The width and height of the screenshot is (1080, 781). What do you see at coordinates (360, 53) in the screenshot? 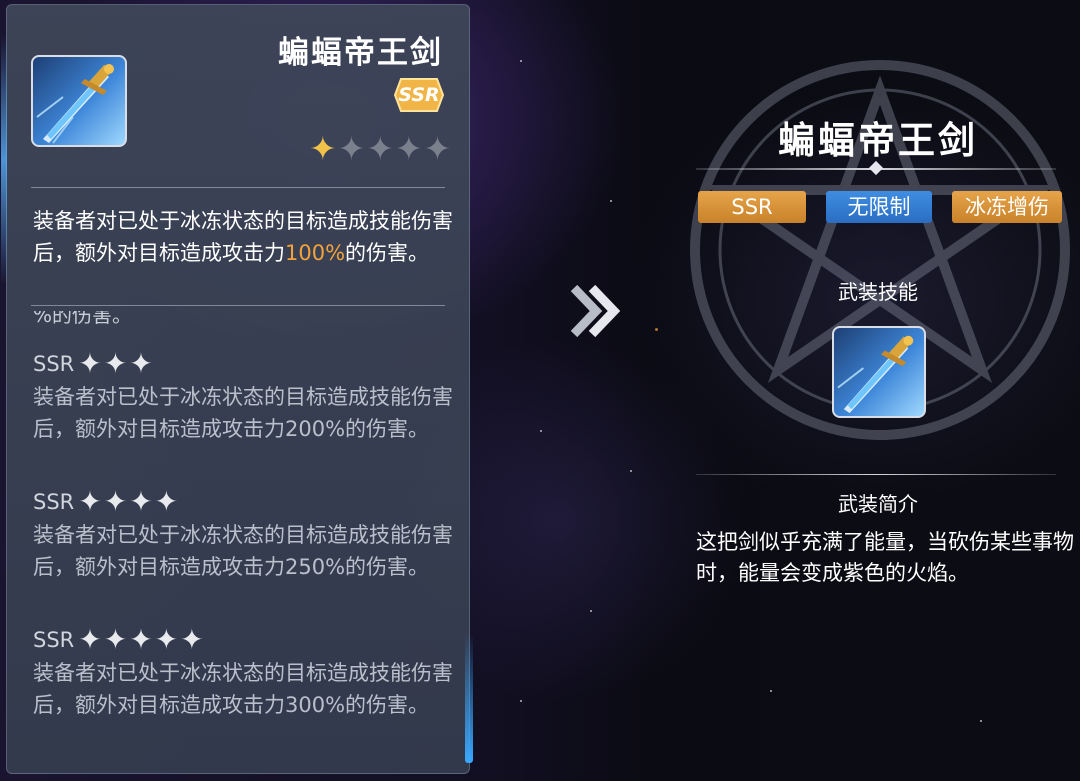
I see `weapon-title: 蝙蝠帝王剑` at bounding box center [360, 53].